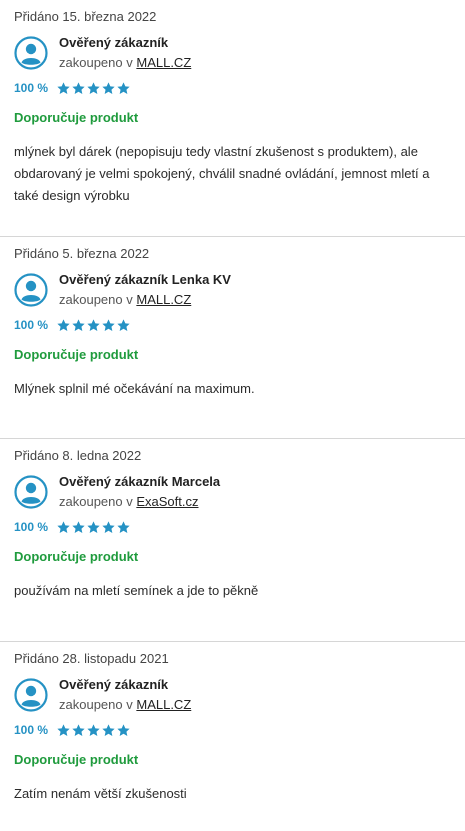 This screenshot has width=465, height=831. Describe the element at coordinates (134, 388) in the screenshot. I see `review-text: Mlýnek splnil mé očekávání na maximum.` at that location.